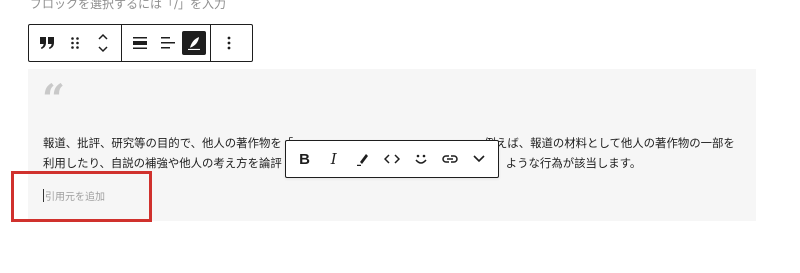  I want to click on chevron-down-icon, so click(479, 159).